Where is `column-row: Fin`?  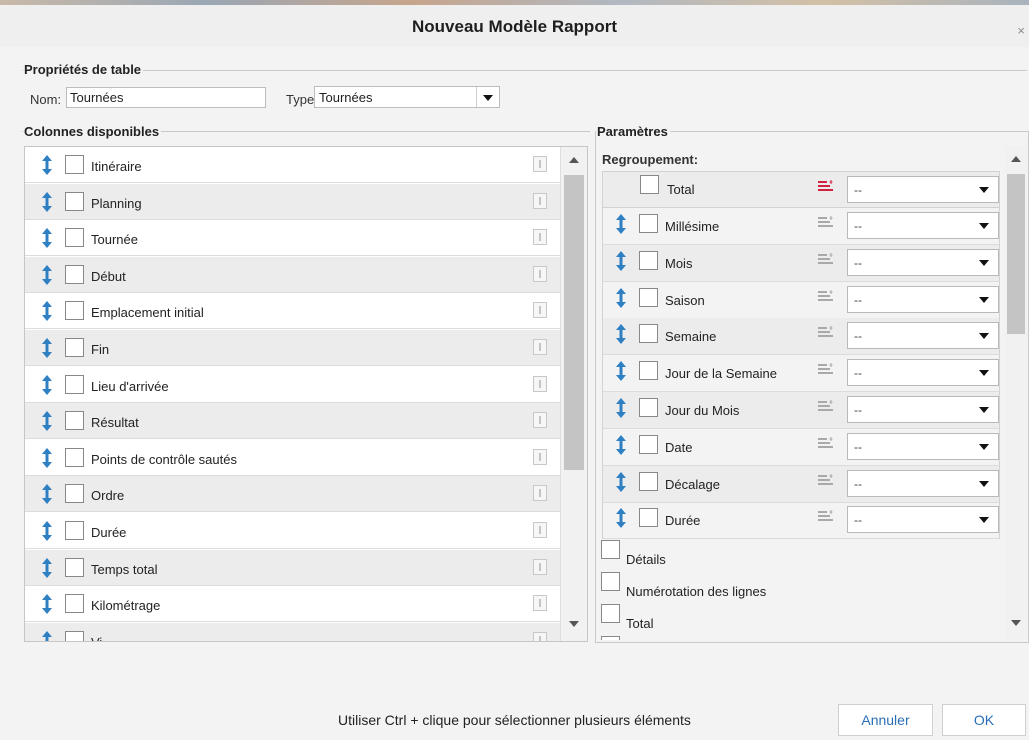 column-row: Fin is located at coordinates (292, 348).